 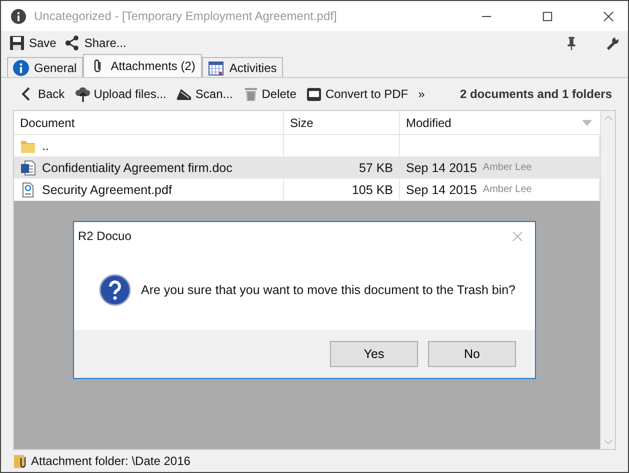 What do you see at coordinates (45, 67) in the screenshot?
I see `tab: General` at bounding box center [45, 67].